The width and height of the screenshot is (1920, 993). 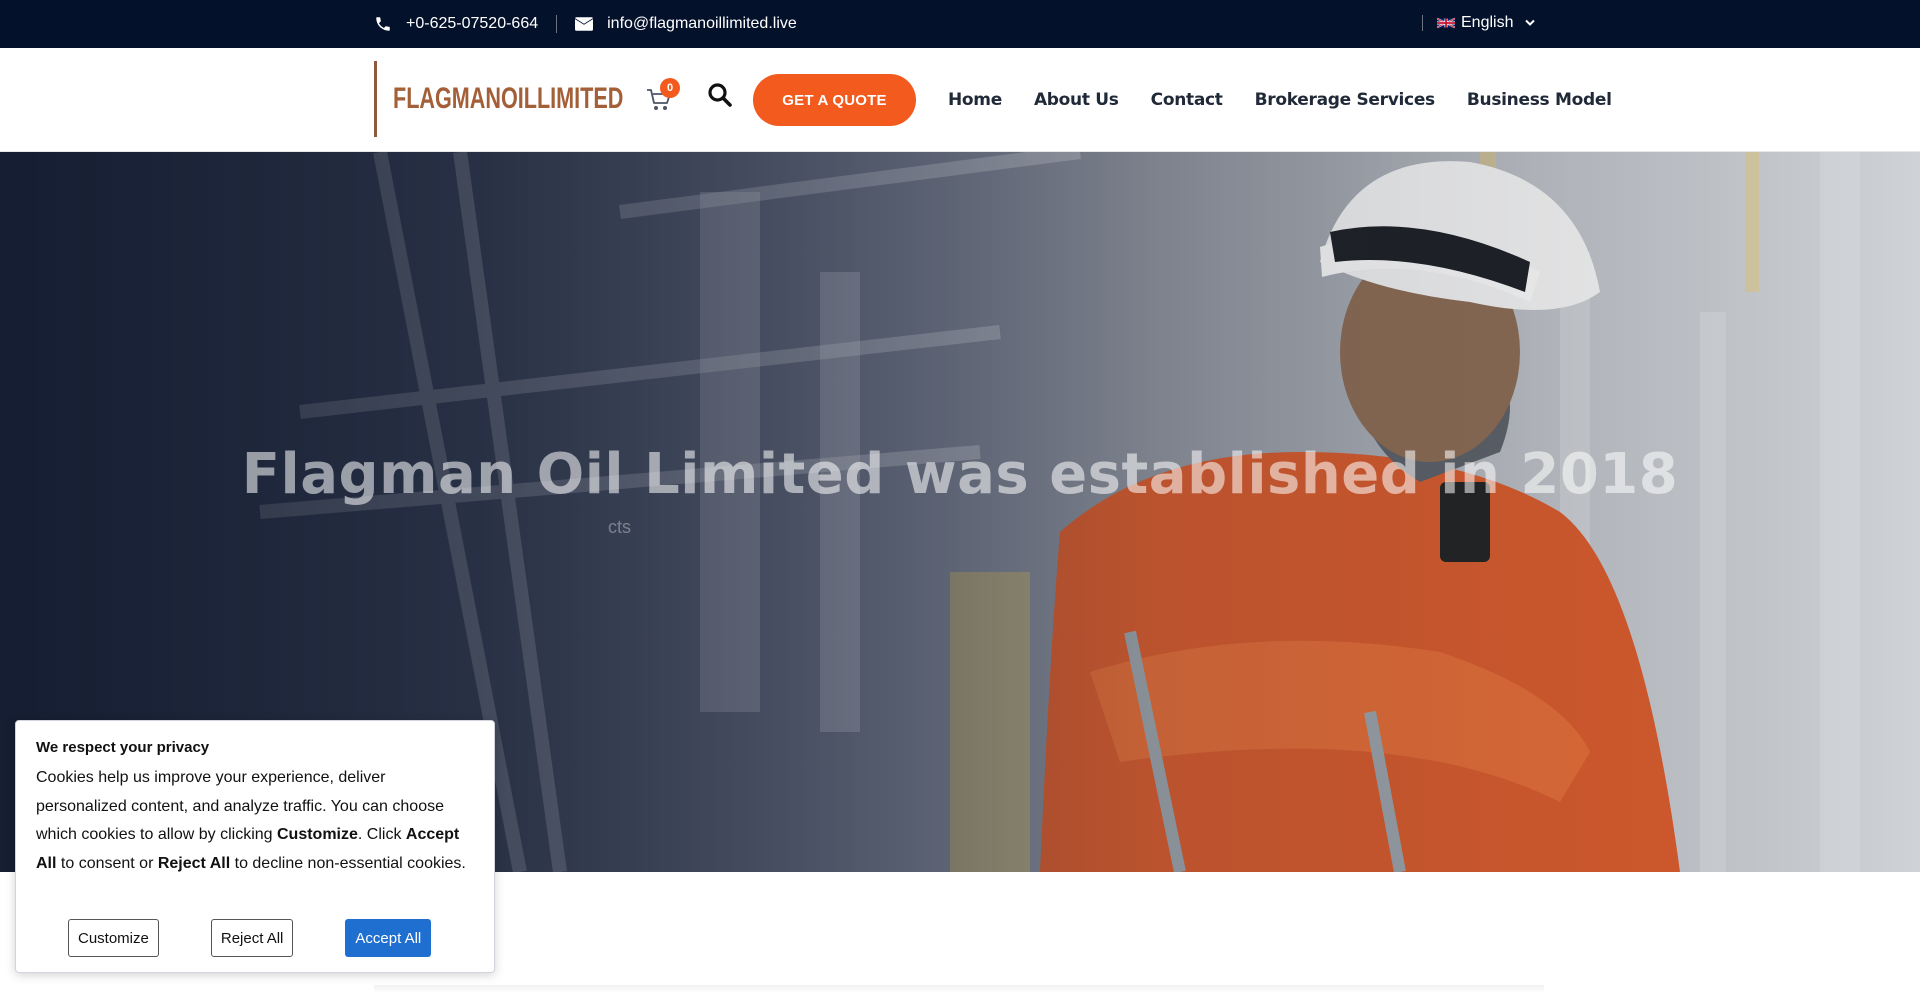 I want to click on uk-flag-icon, so click(x=1446, y=23).